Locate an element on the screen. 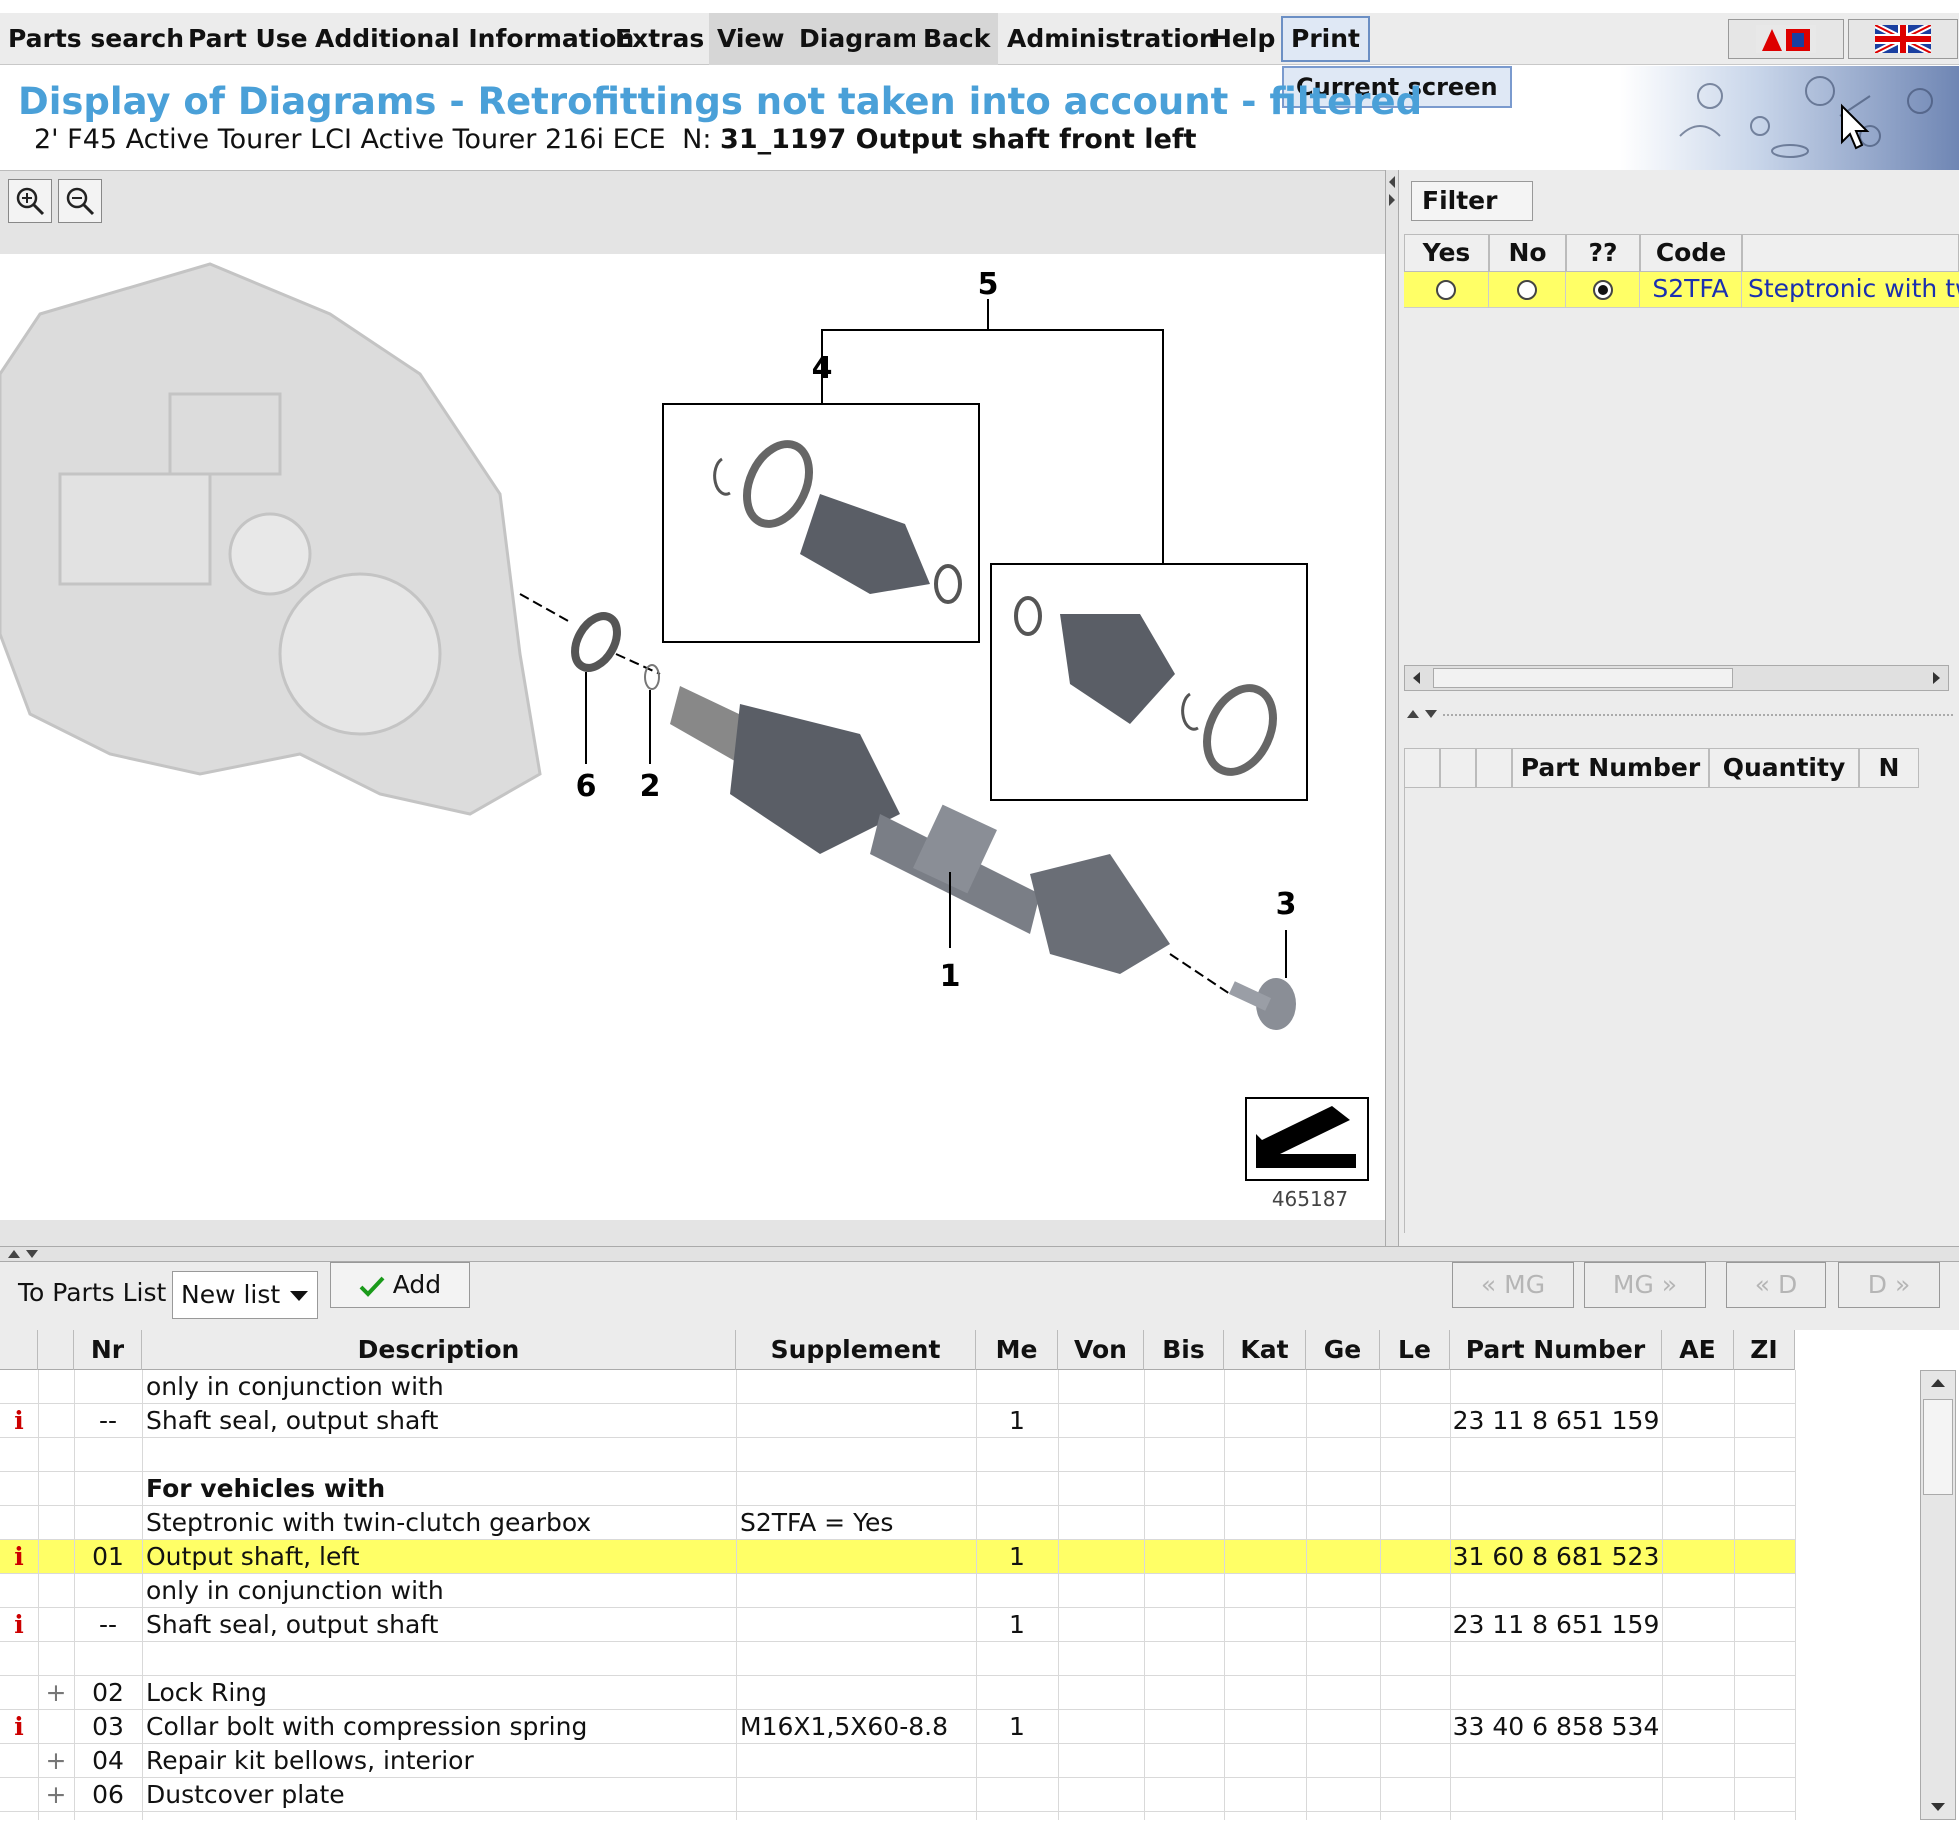  col-supplement: Supplement is located at coordinates (856, 1350).